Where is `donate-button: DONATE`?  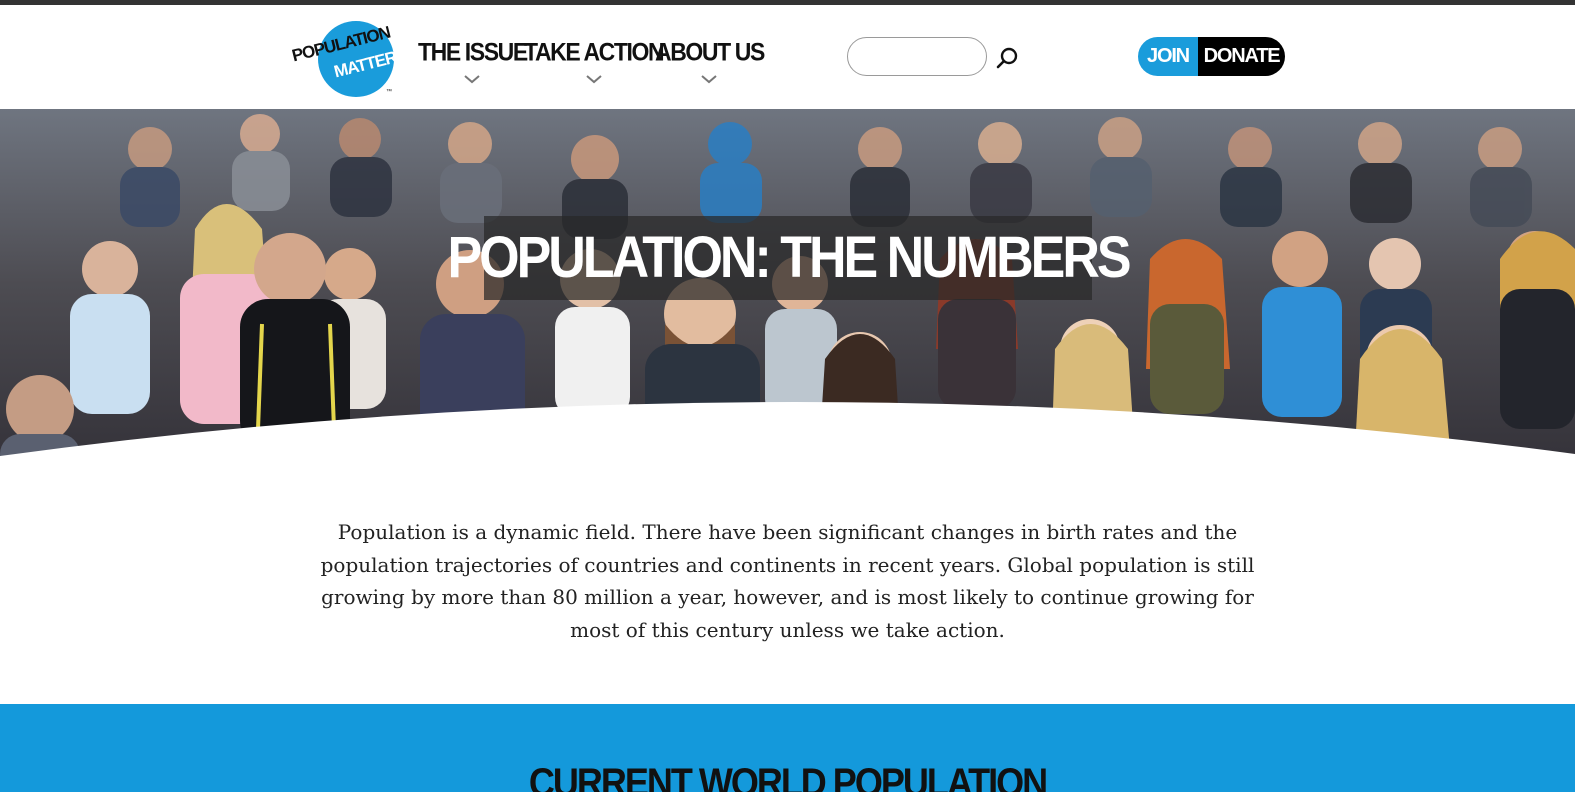
donate-button: DONATE is located at coordinates (1241, 56).